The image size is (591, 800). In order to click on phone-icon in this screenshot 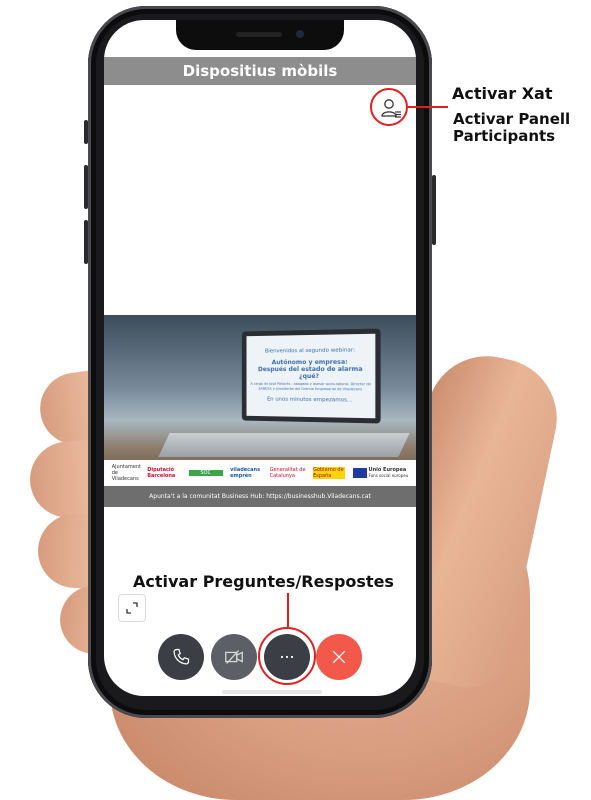, I will do `click(181, 656)`.